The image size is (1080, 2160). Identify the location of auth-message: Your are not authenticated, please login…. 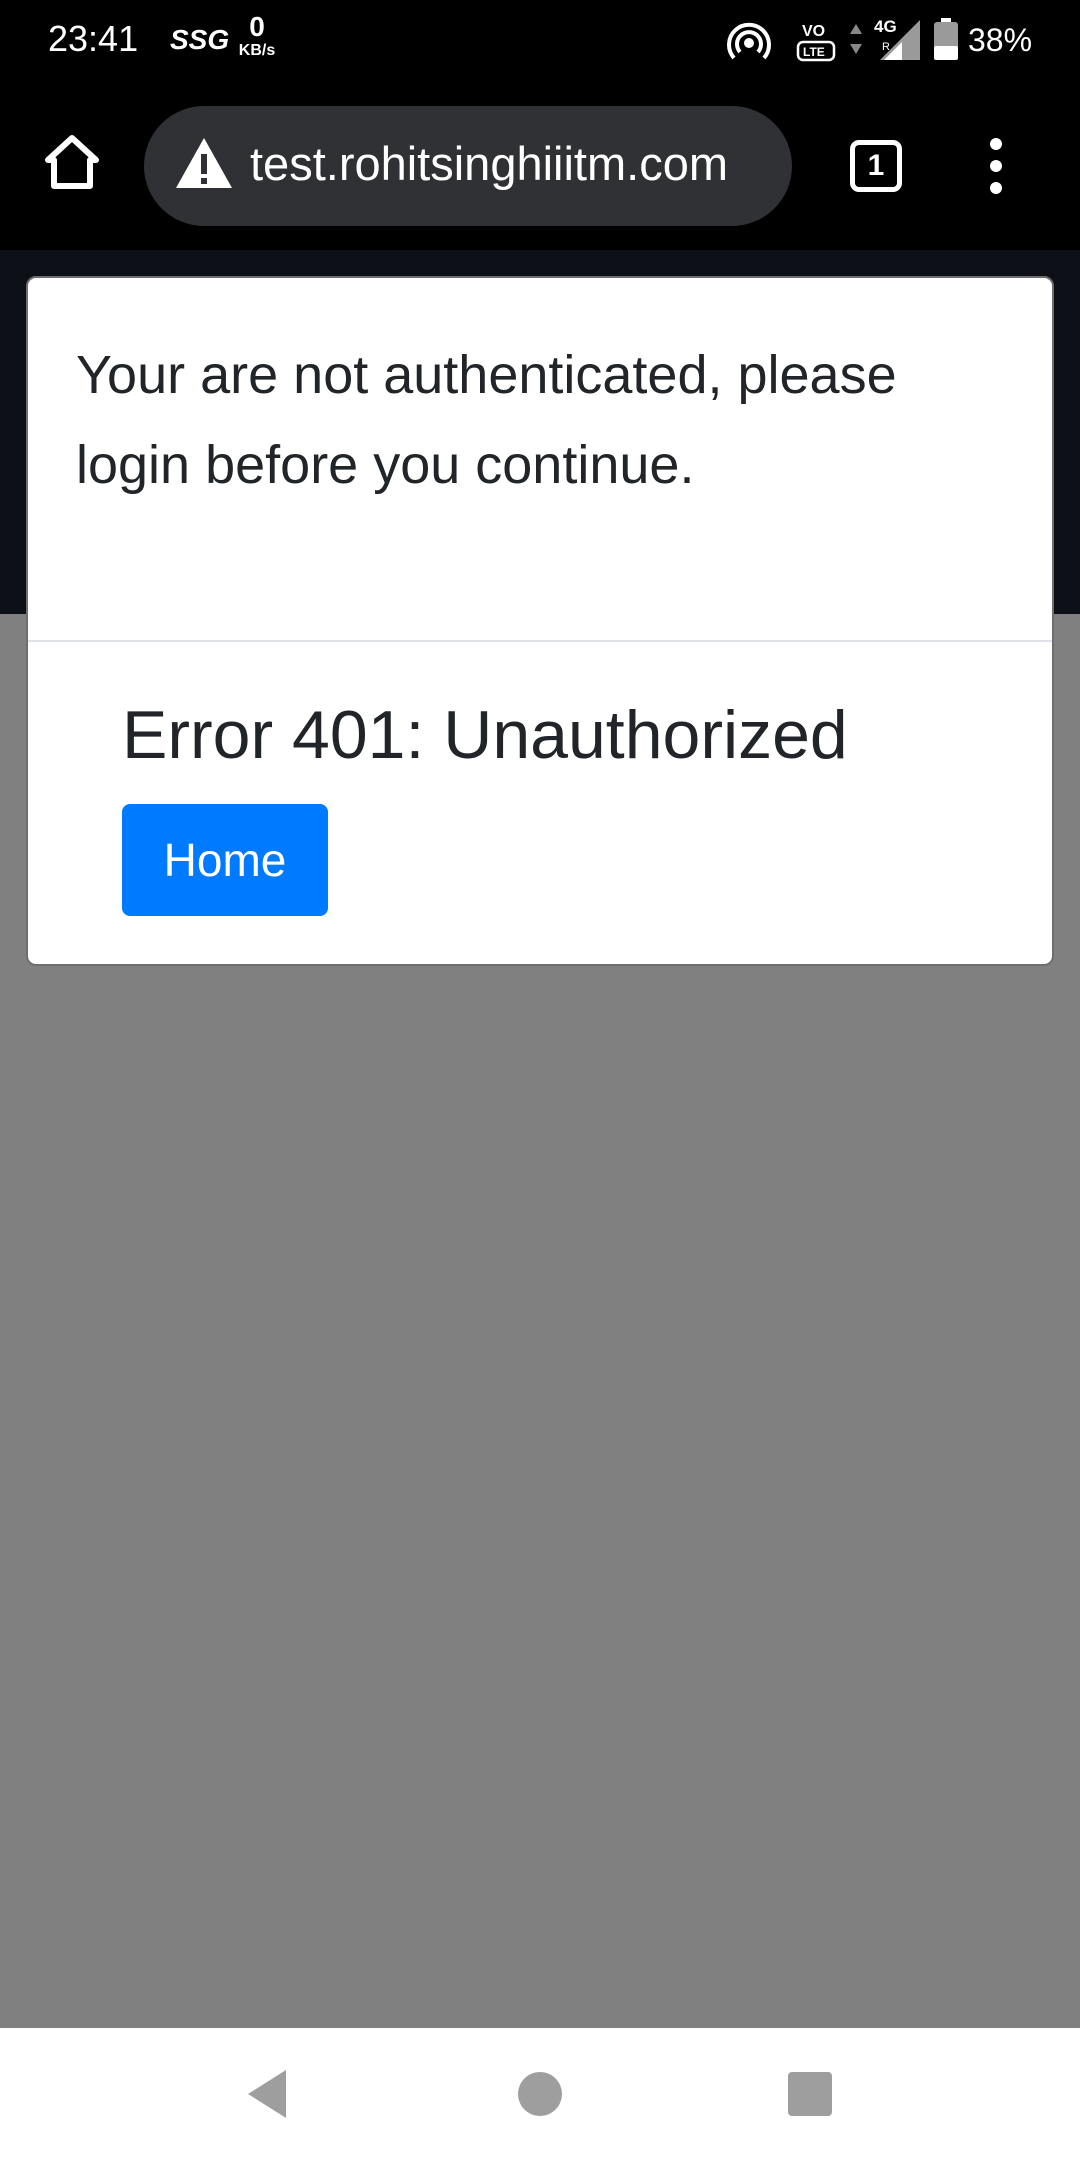
(486, 420).